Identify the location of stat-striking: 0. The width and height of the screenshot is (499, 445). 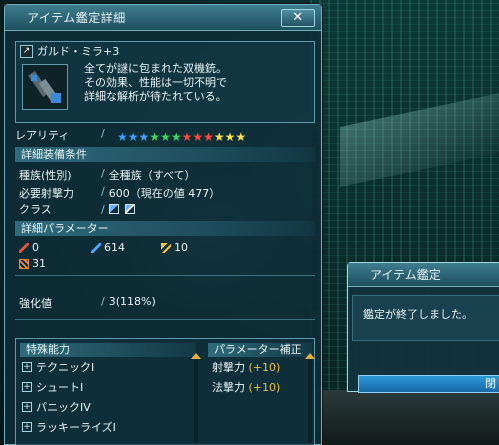
(29, 247).